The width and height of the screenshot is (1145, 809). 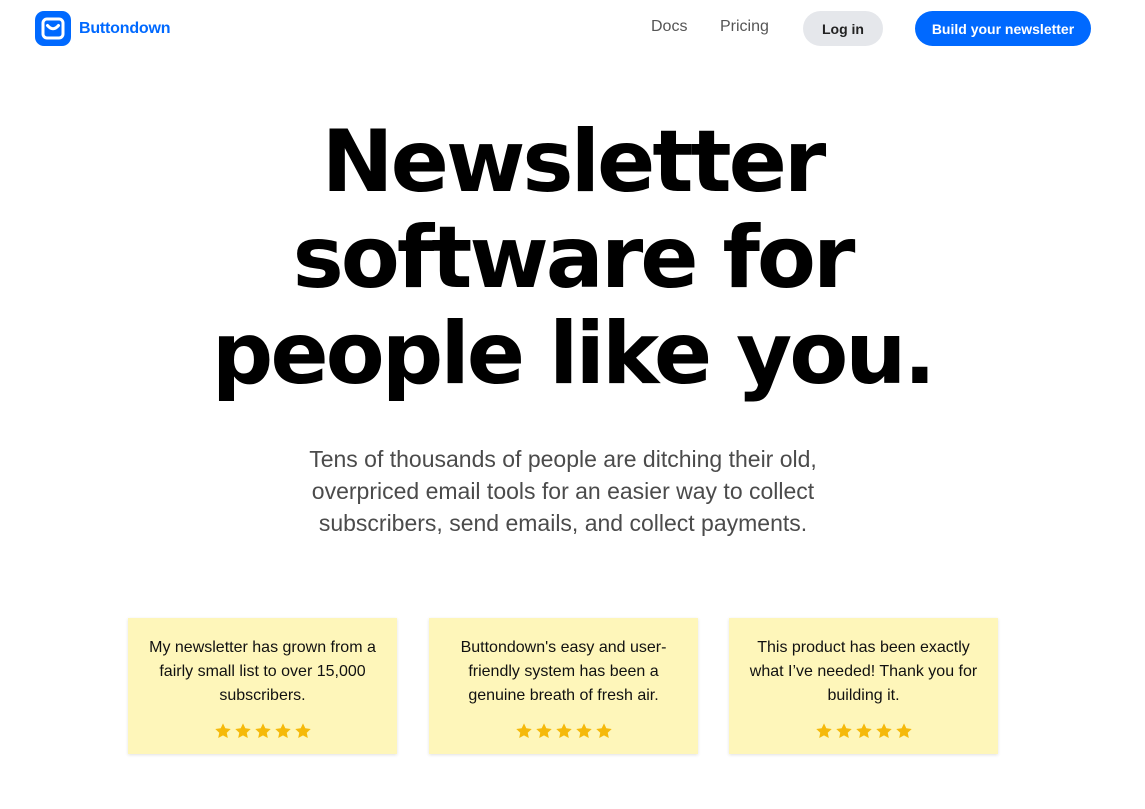 What do you see at coordinates (843, 28) in the screenshot?
I see `login-button: Log in` at bounding box center [843, 28].